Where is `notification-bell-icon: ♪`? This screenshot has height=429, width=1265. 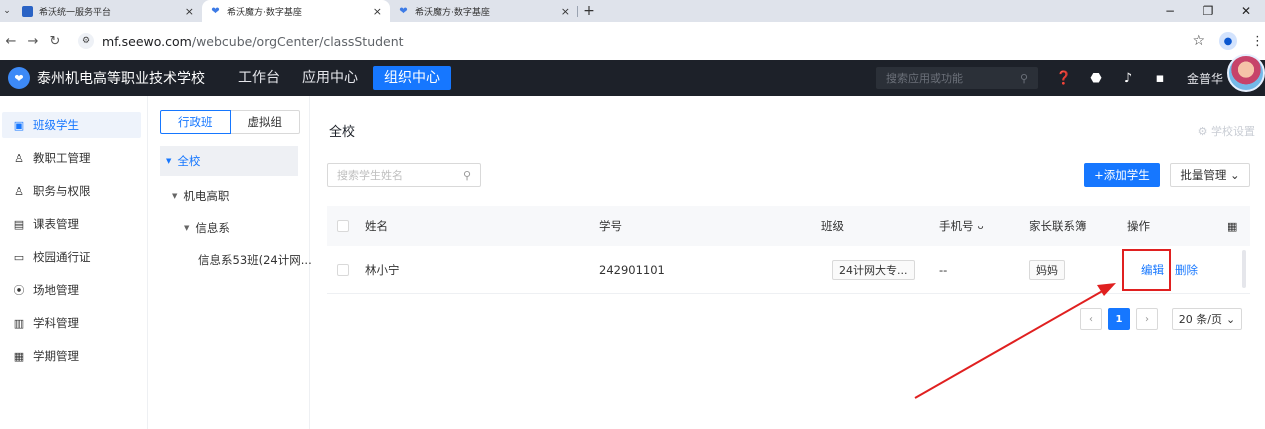
notification-bell-icon: ♪ is located at coordinates (1128, 78).